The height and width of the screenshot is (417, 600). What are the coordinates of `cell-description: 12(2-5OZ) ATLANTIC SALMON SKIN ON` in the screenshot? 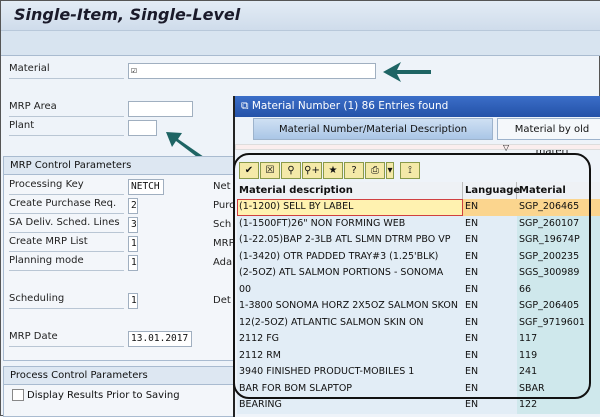 It's located at (331, 322).